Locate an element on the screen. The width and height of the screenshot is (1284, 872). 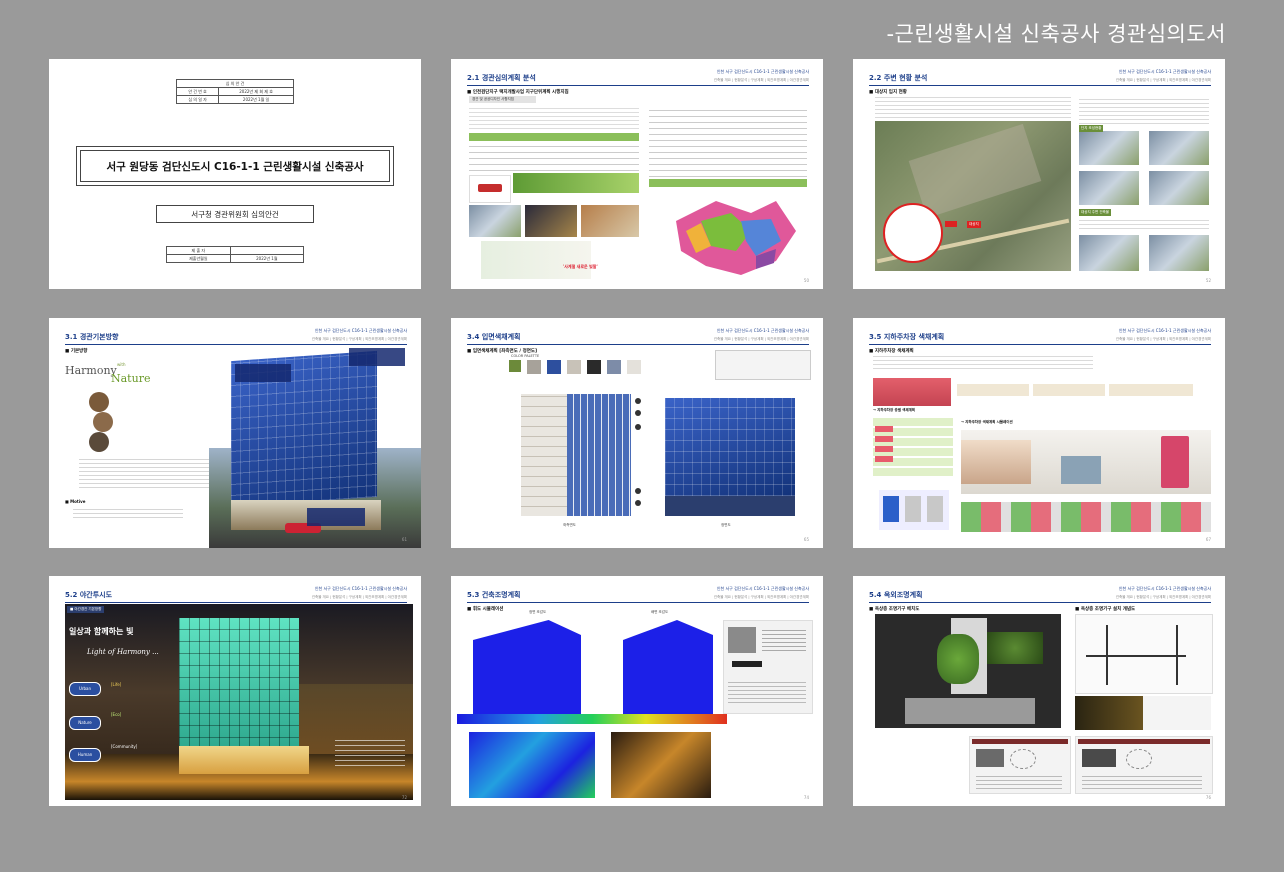
building-lobby-glow is located at coordinates (244, 760).